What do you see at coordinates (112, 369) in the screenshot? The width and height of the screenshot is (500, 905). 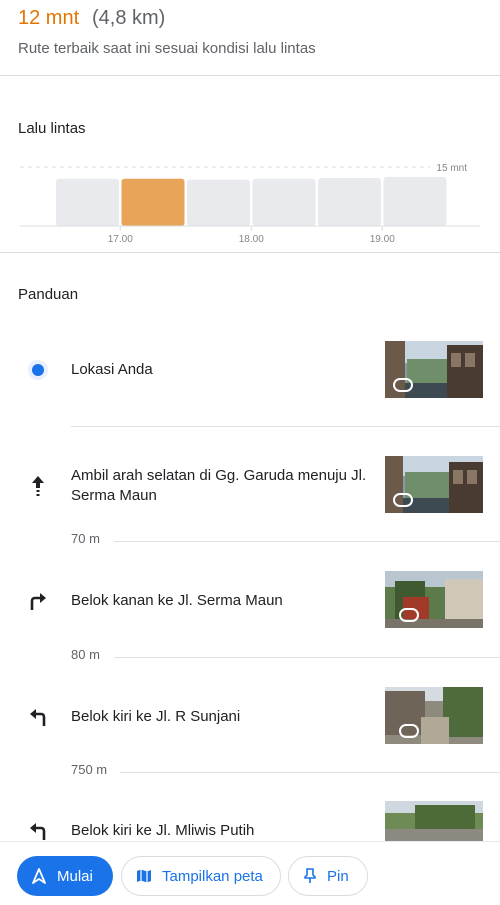 I see `step-instruction: Lokasi Anda` at bounding box center [112, 369].